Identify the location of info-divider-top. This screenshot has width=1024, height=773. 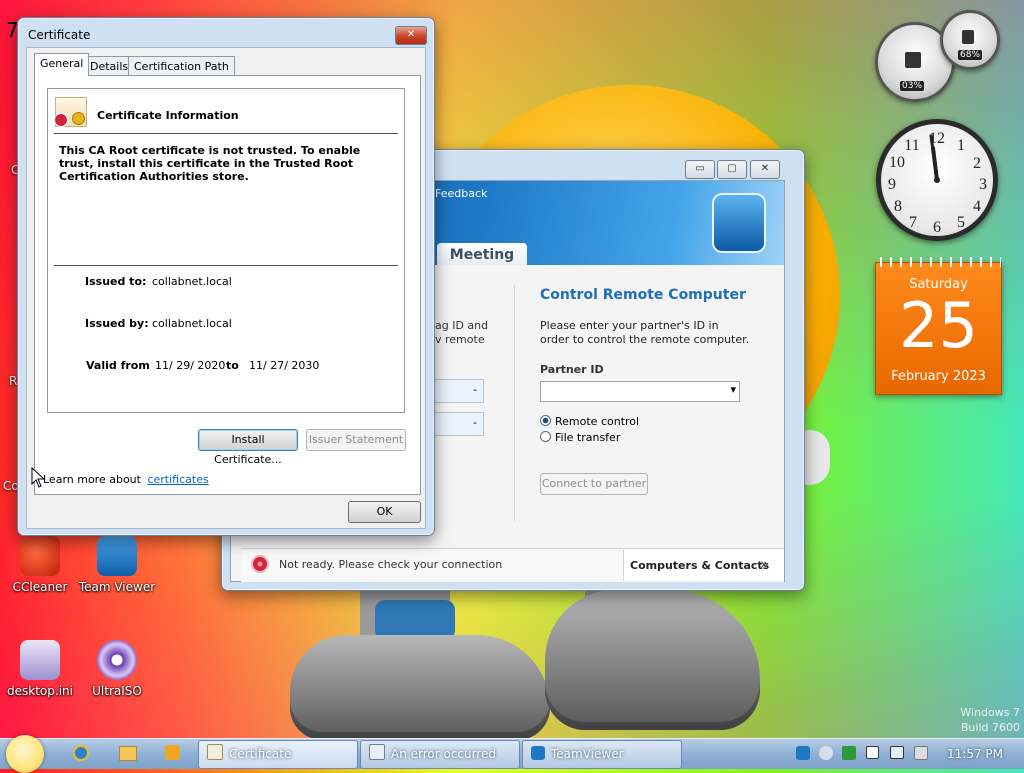
(226, 133).